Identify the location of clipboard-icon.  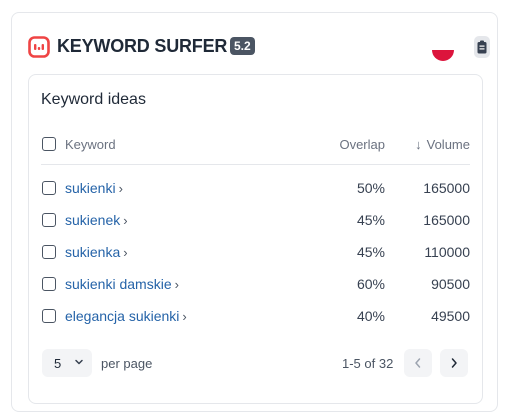
(482, 47).